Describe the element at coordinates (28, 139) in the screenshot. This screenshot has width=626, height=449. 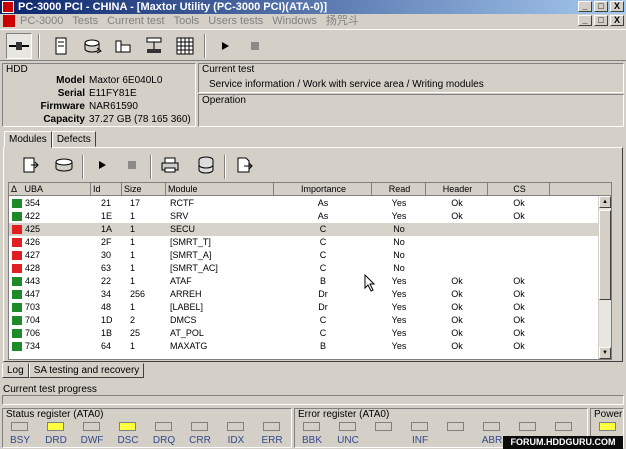
I see `tab-modules: Modules` at that location.